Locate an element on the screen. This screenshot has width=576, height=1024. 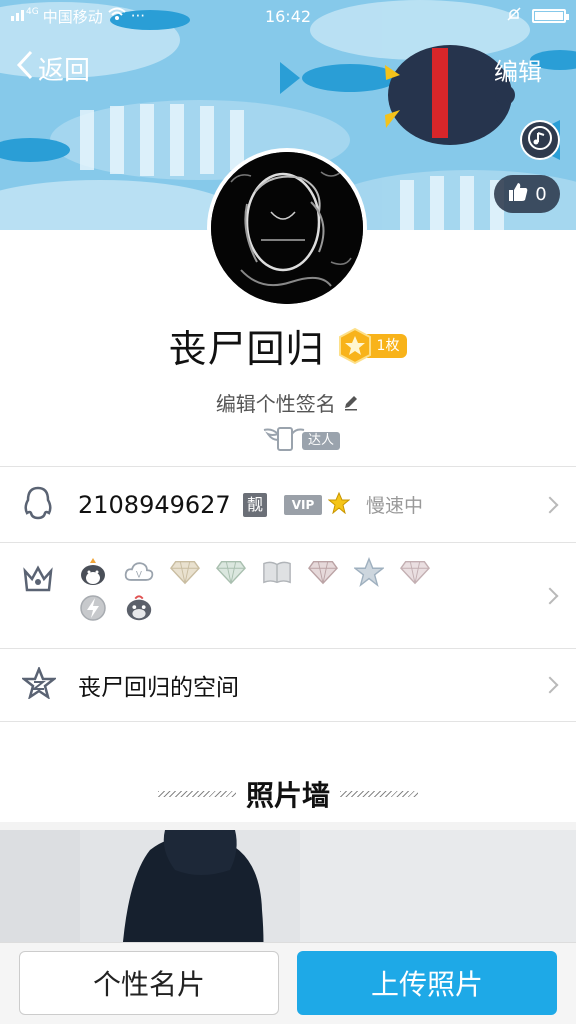
divider-right is located at coordinates (379, 794).